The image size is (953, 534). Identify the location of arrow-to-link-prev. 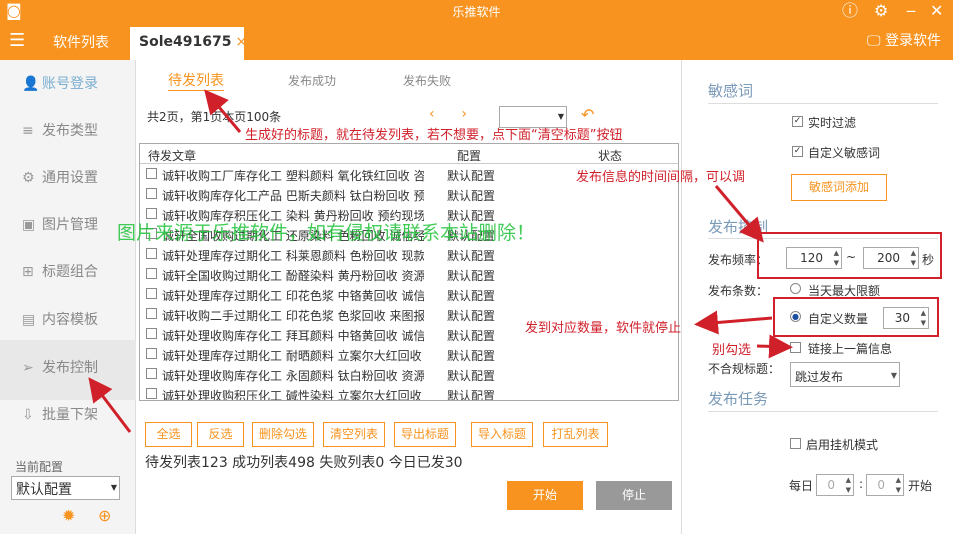
(774, 346).